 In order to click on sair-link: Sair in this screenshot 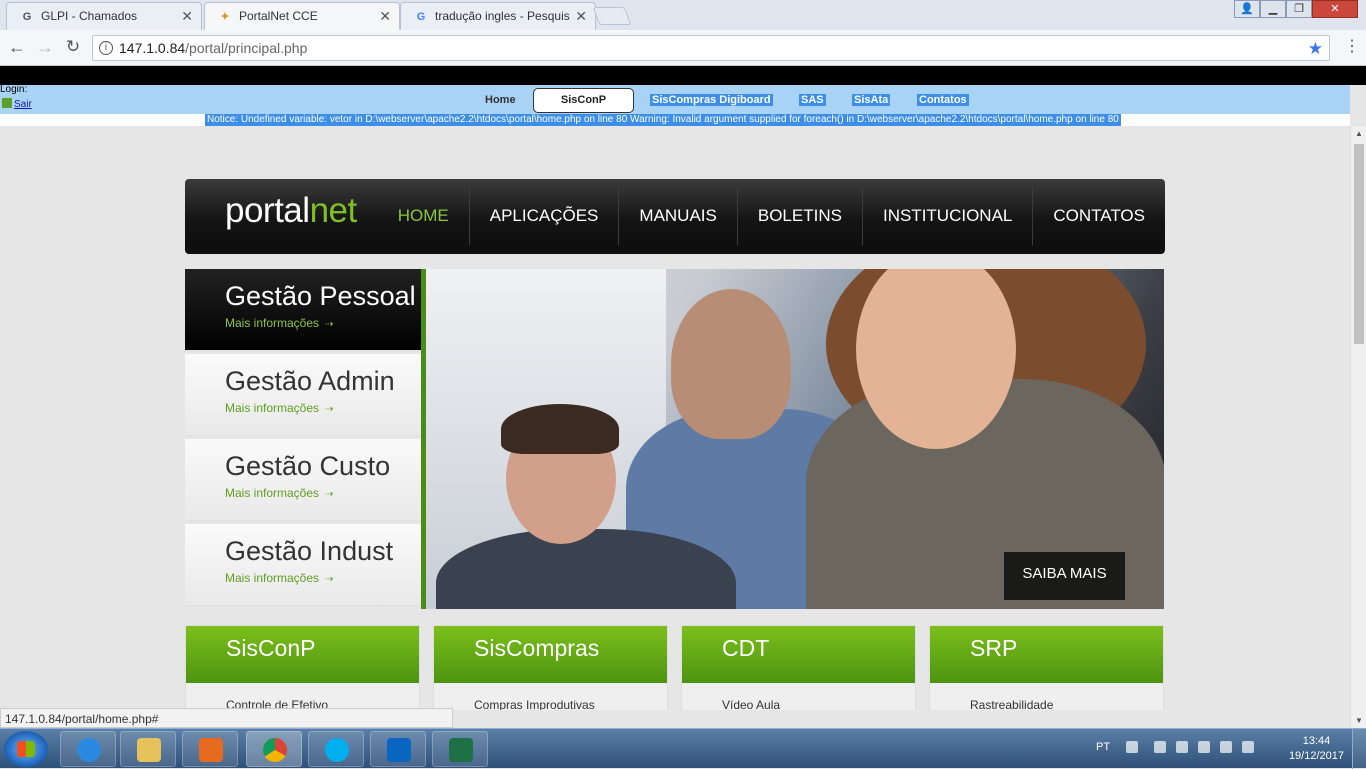, I will do `click(17, 104)`.